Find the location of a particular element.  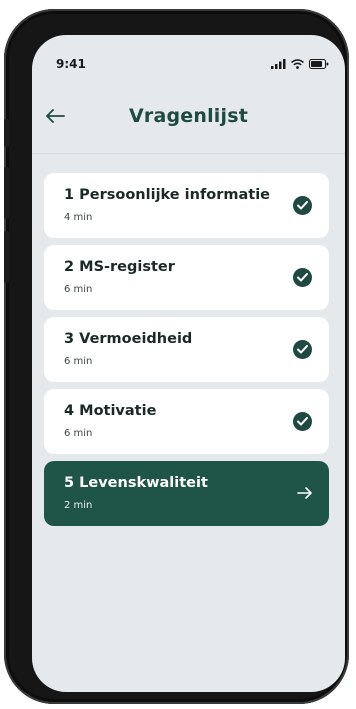

volume-up-button is located at coordinates (6, 193).